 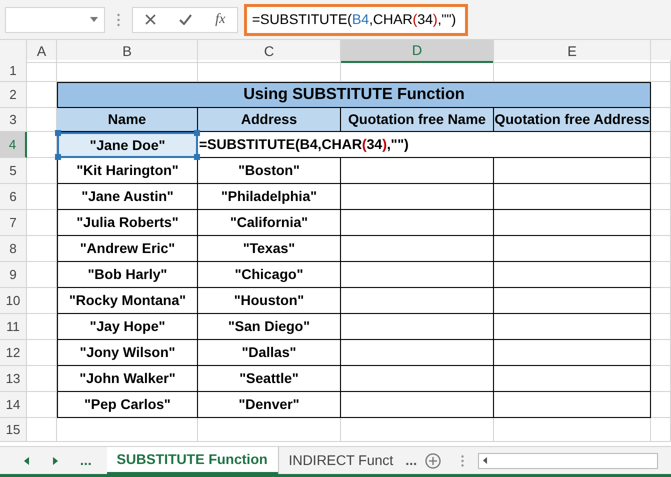 I want to click on close-icon, so click(x=150, y=19).